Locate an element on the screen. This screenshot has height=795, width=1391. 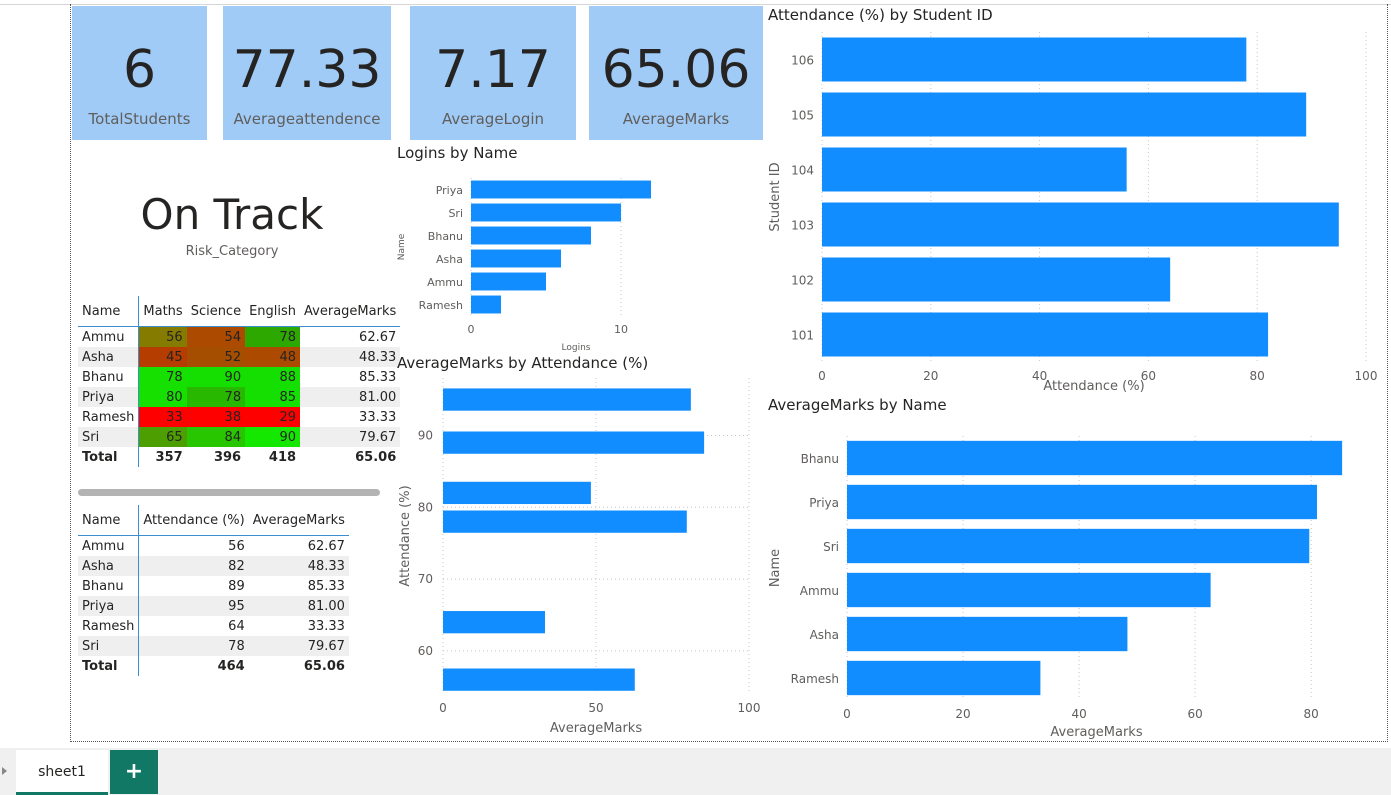
table-row: Bhanu 78 90 88 85.33 is located at coordinates (239, 377).